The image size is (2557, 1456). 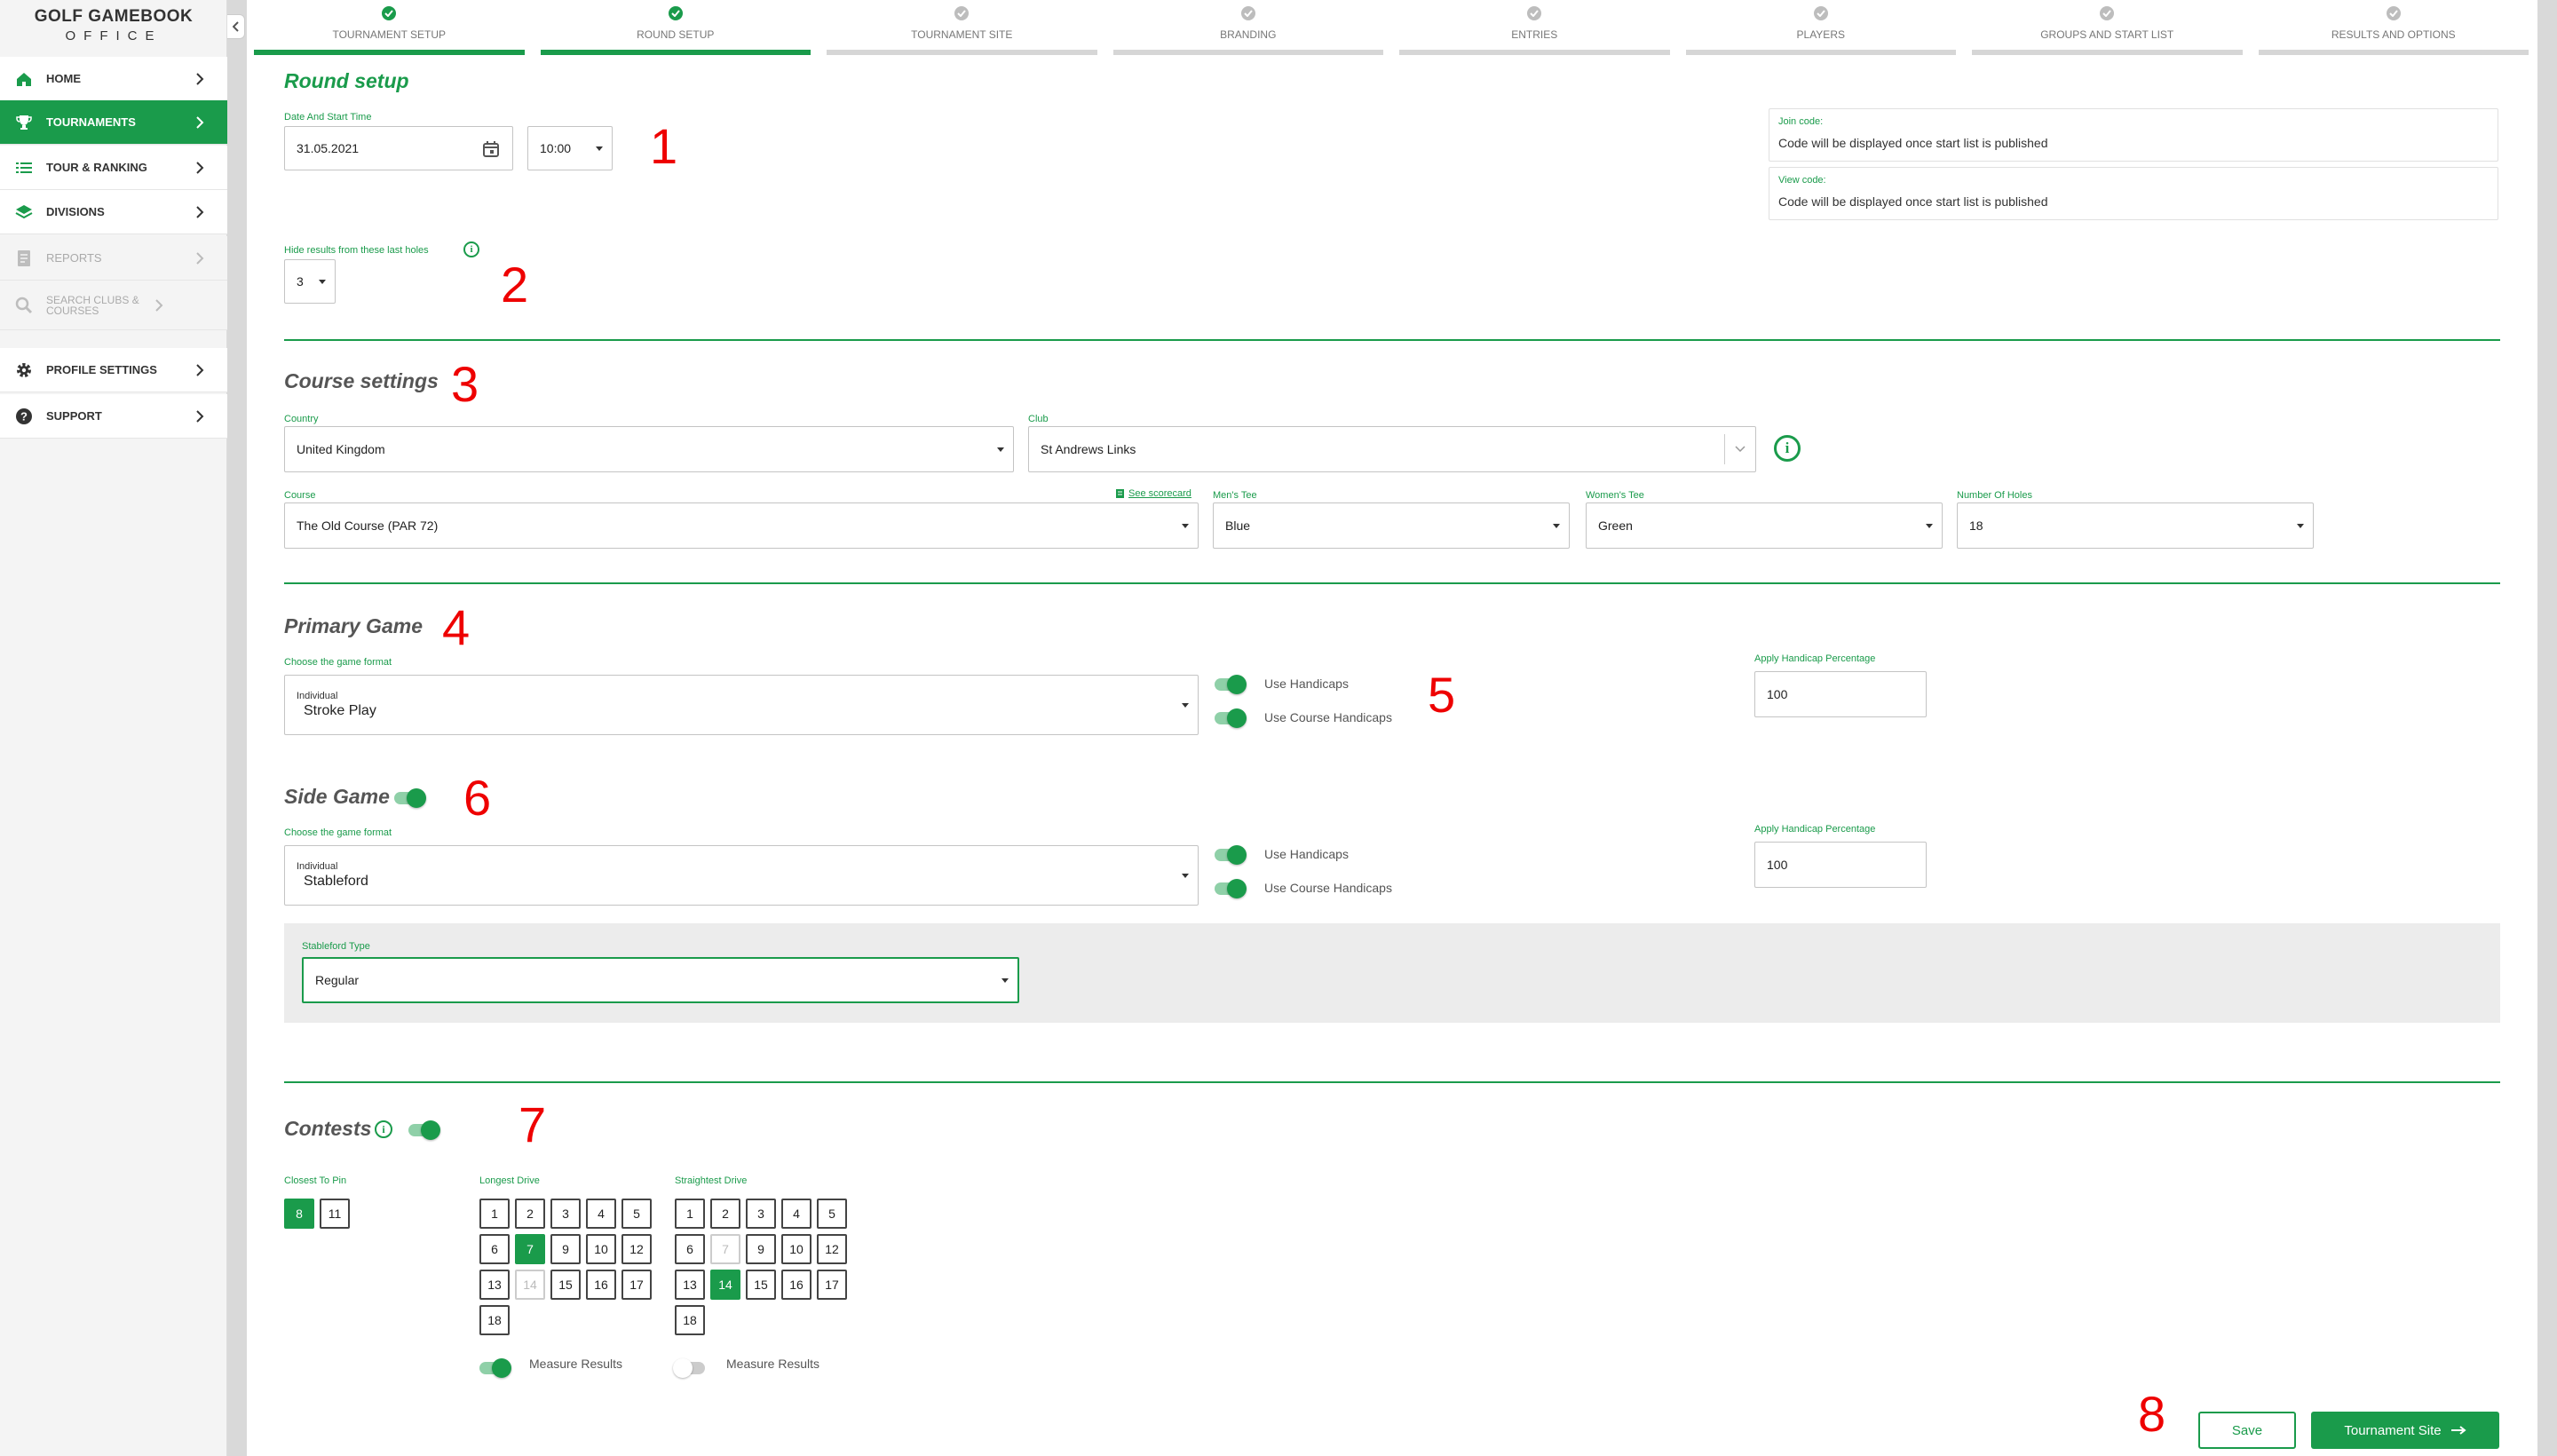 I want to click on stableford-type-select: Regular, so click(x=660, y=980).